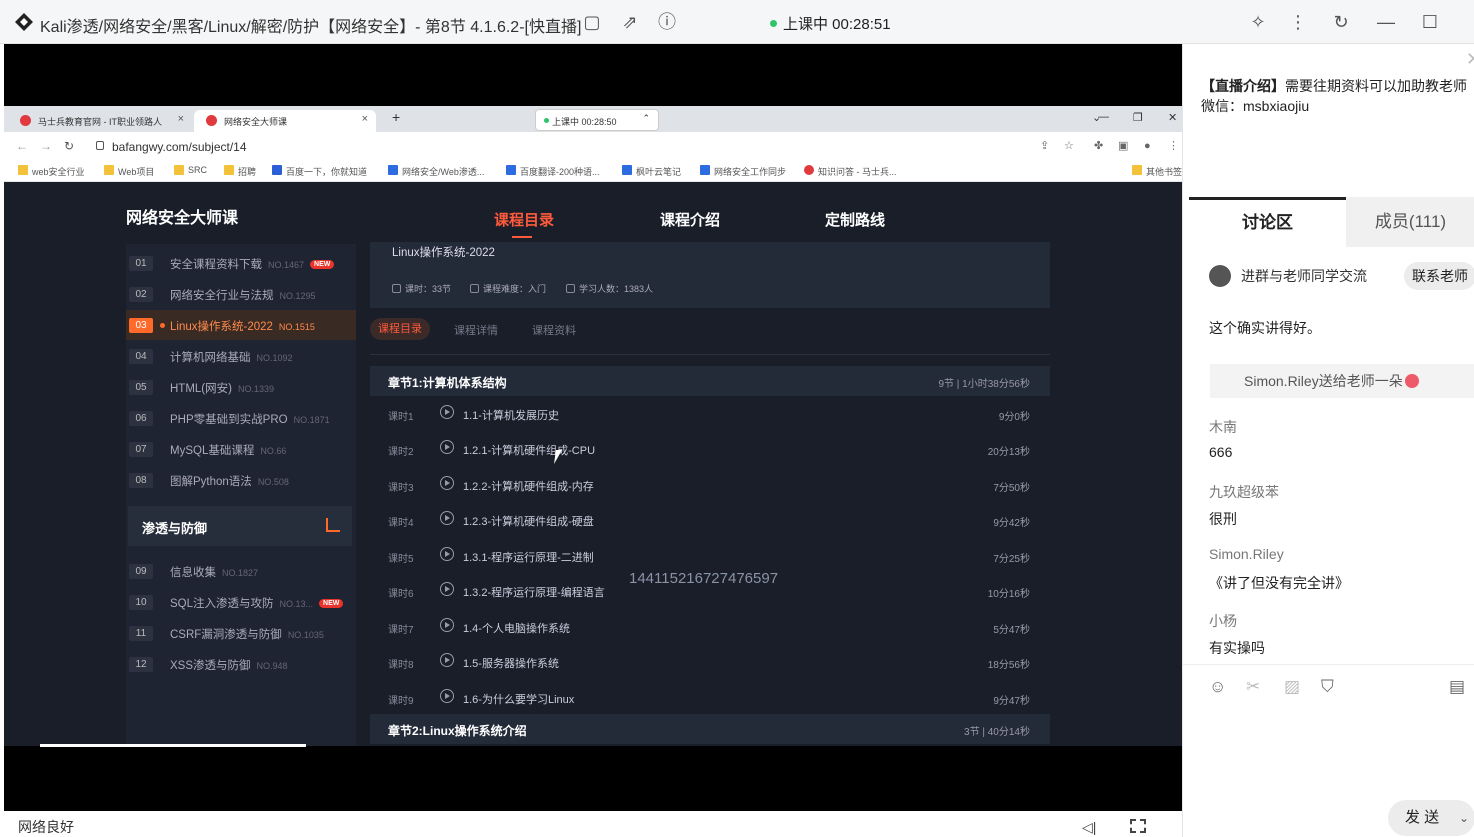 The height and width of the screenshot is (837, 1474). I want to click on bookmark-item: 百度一下，你就知道, so click(318, 171).